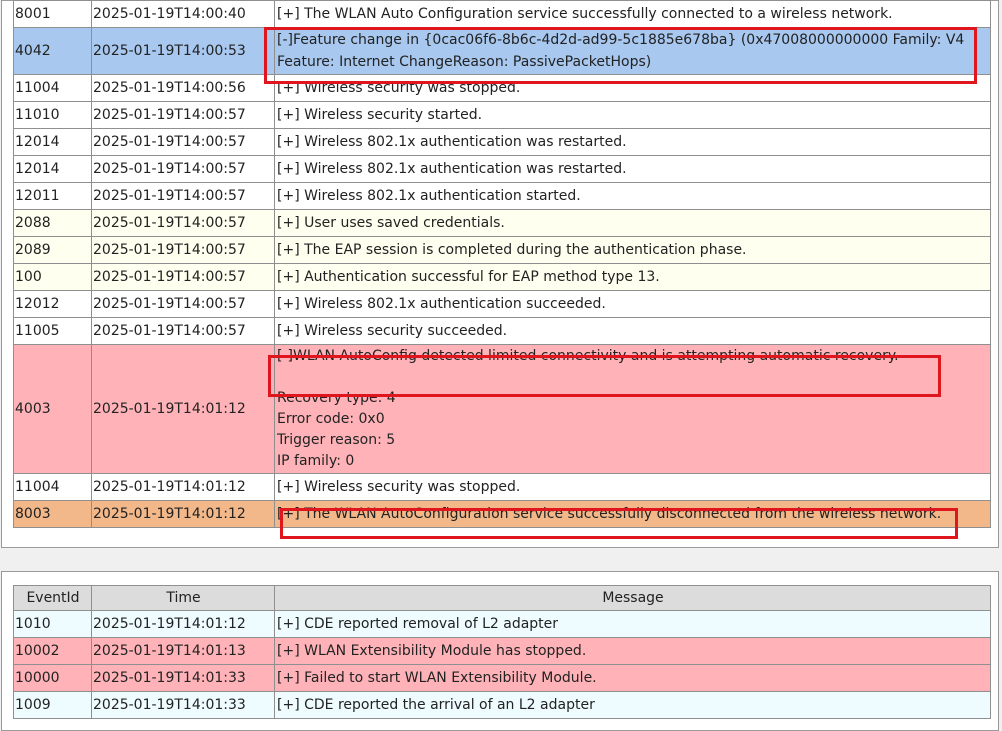 The image size is (1002, 731). What do you see at coordinates (52, 115) in the screenshot?
I see `event-id-cell: 11010` at bounding box center [52, 115].